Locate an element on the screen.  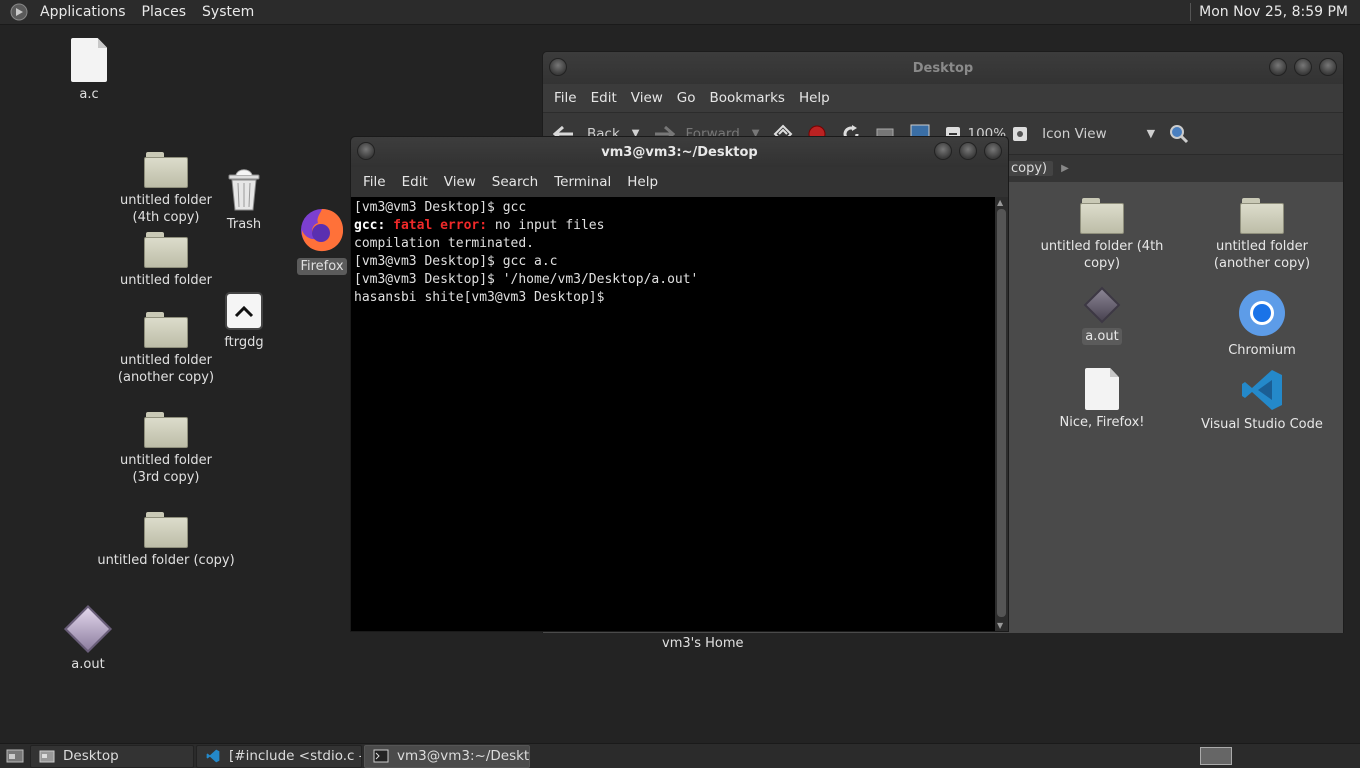
file-manager-title: Desktop is located at coordinates (943, 68).